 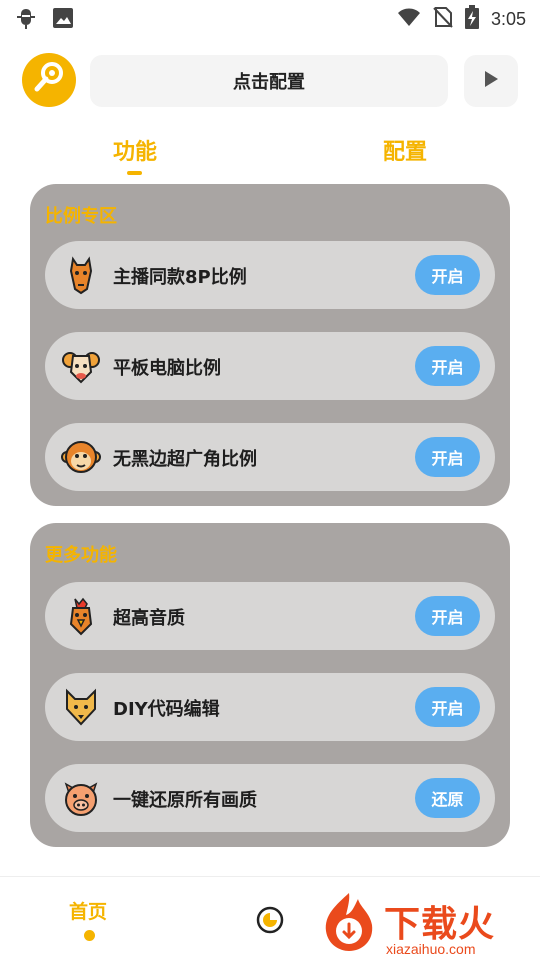 What do you see at coordinates (135, 150) in the screenshot?
I see `tab-features: 功能` at bounding box center [135, 150].